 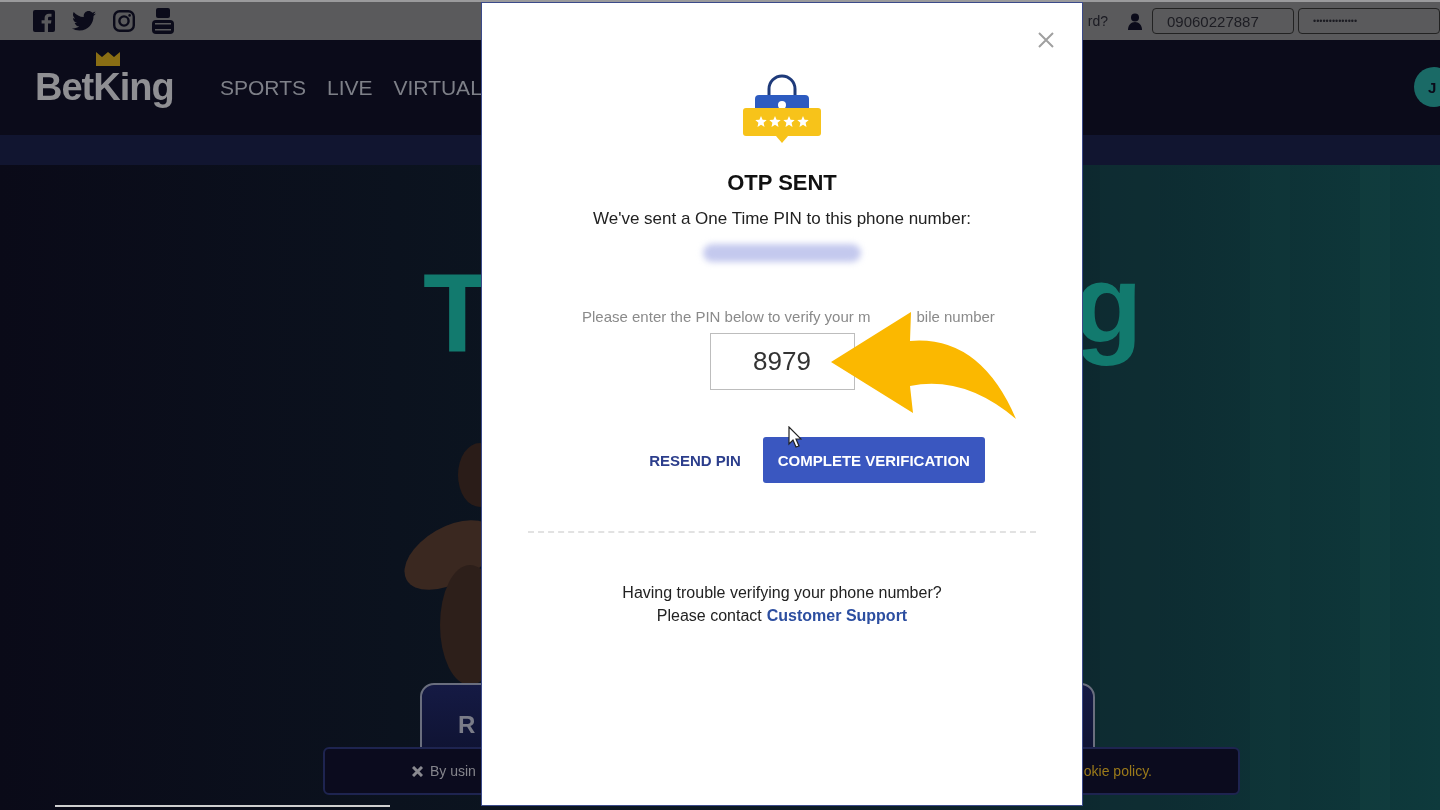 I want to click on instruction-text: bile number, so click(x=955, y=317).